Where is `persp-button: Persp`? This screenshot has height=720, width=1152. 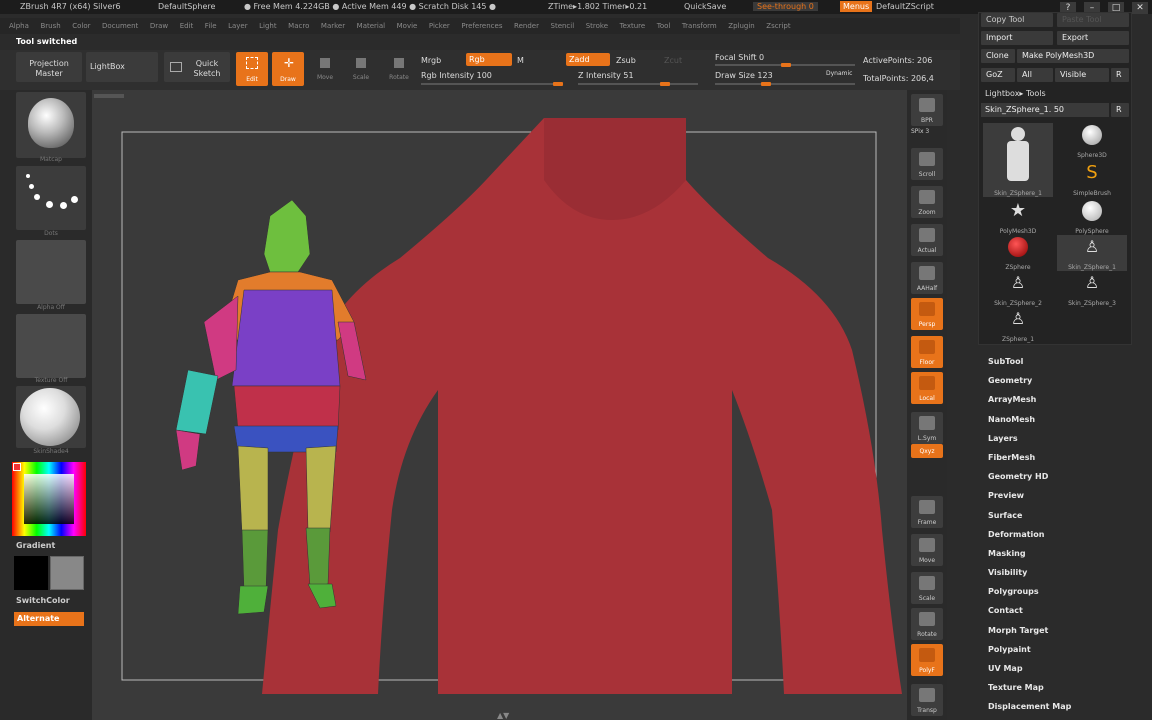 persp-button: Persp is located at coordinates (927, 314).